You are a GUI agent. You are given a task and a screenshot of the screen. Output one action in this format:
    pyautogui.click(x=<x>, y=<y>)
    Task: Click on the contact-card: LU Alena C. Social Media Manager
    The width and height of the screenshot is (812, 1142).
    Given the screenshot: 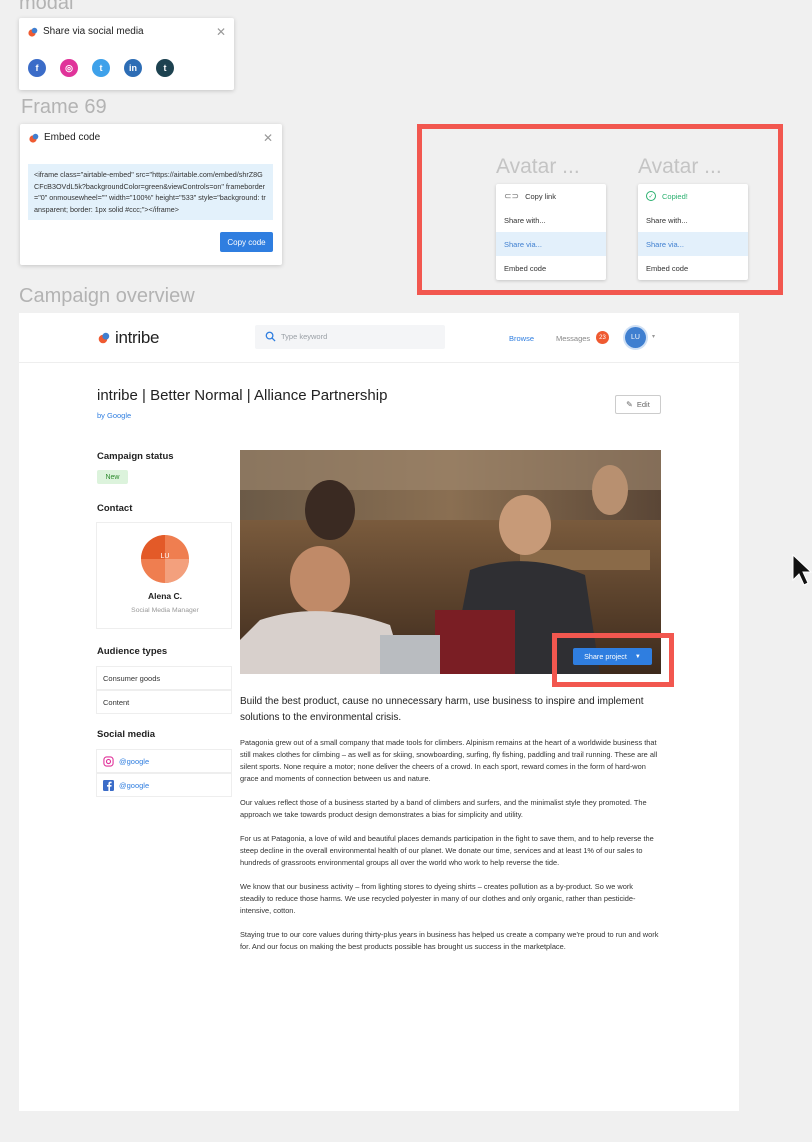 What is the action you would take?
    pyautogui.click(x=164, y=575)
    